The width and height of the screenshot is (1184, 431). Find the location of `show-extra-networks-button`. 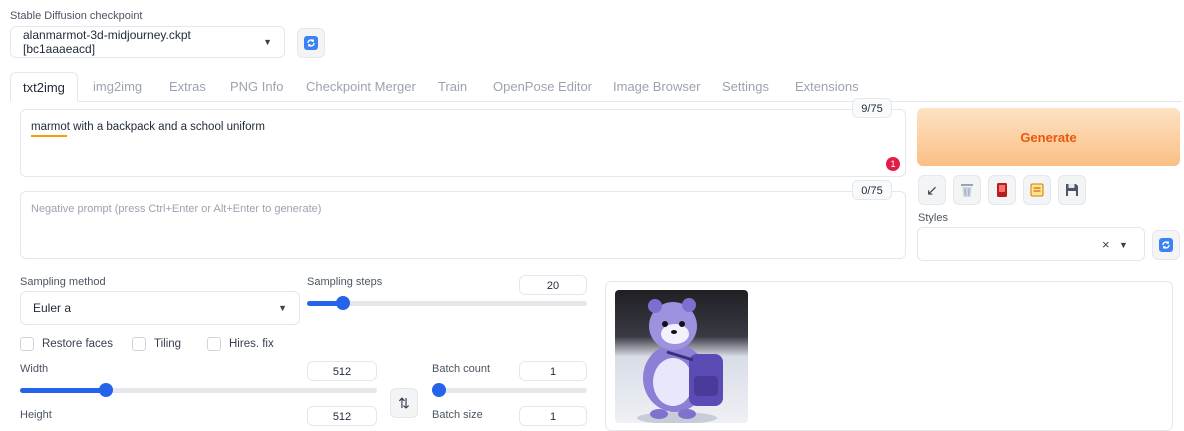

show-extra-networks-button is located at coordinates (1002, 190).